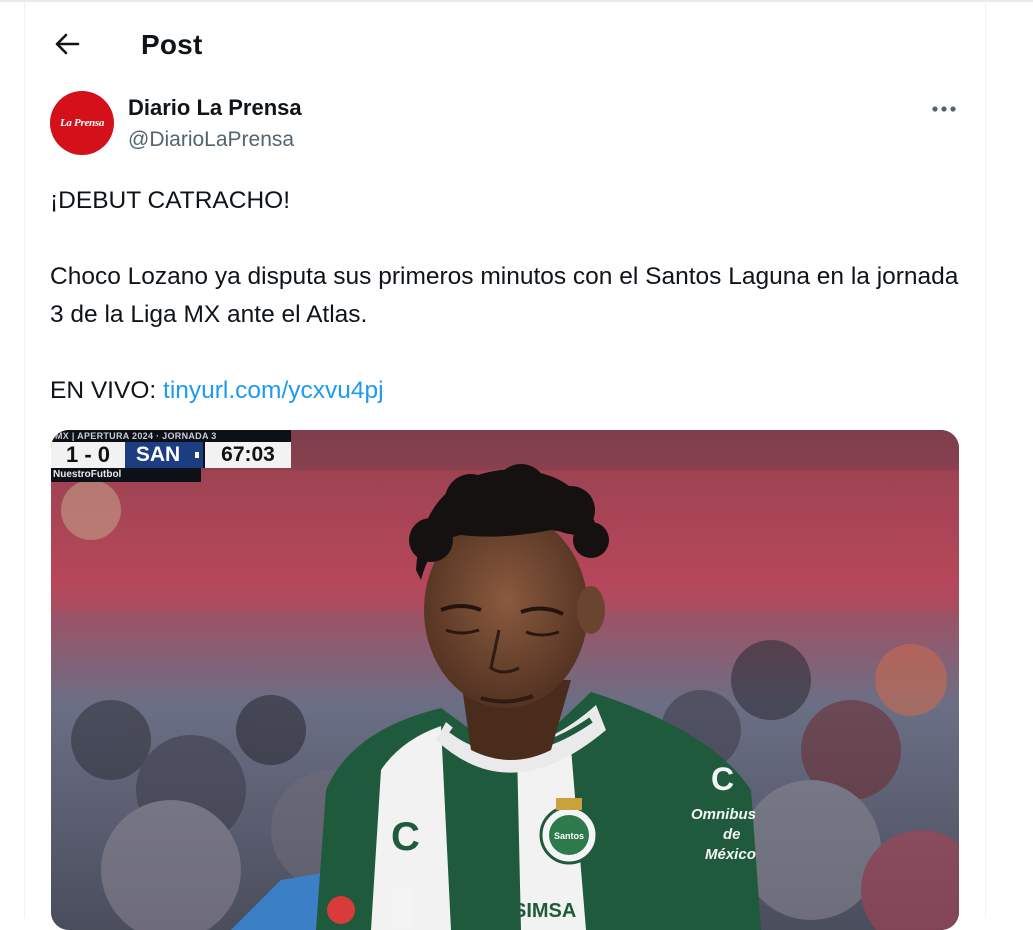 The image size is (1033, 930). Describe the element at coordinates (545, 911) in the screenshot. I see `jersey-main-sponsor: SIMSA` at that location.